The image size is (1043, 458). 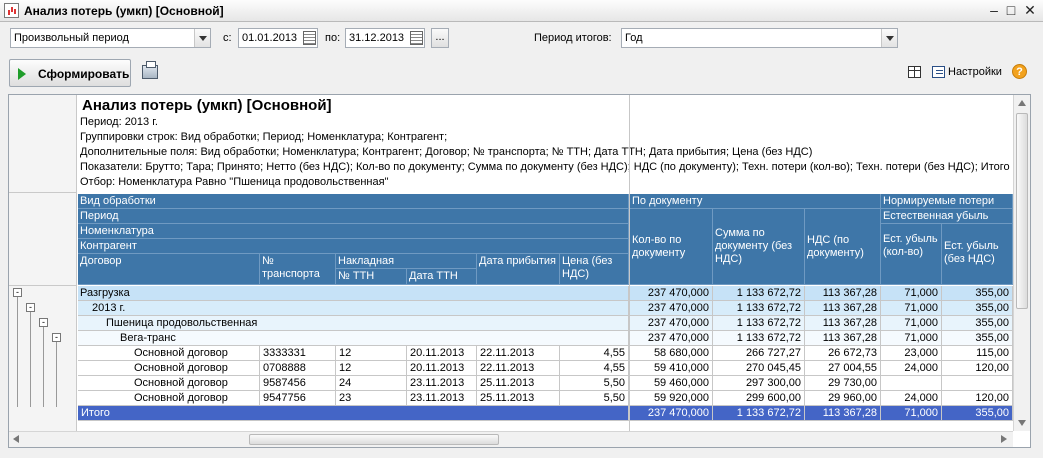 I want to click on totals-period-select: Год, so click(x=759, y=38).